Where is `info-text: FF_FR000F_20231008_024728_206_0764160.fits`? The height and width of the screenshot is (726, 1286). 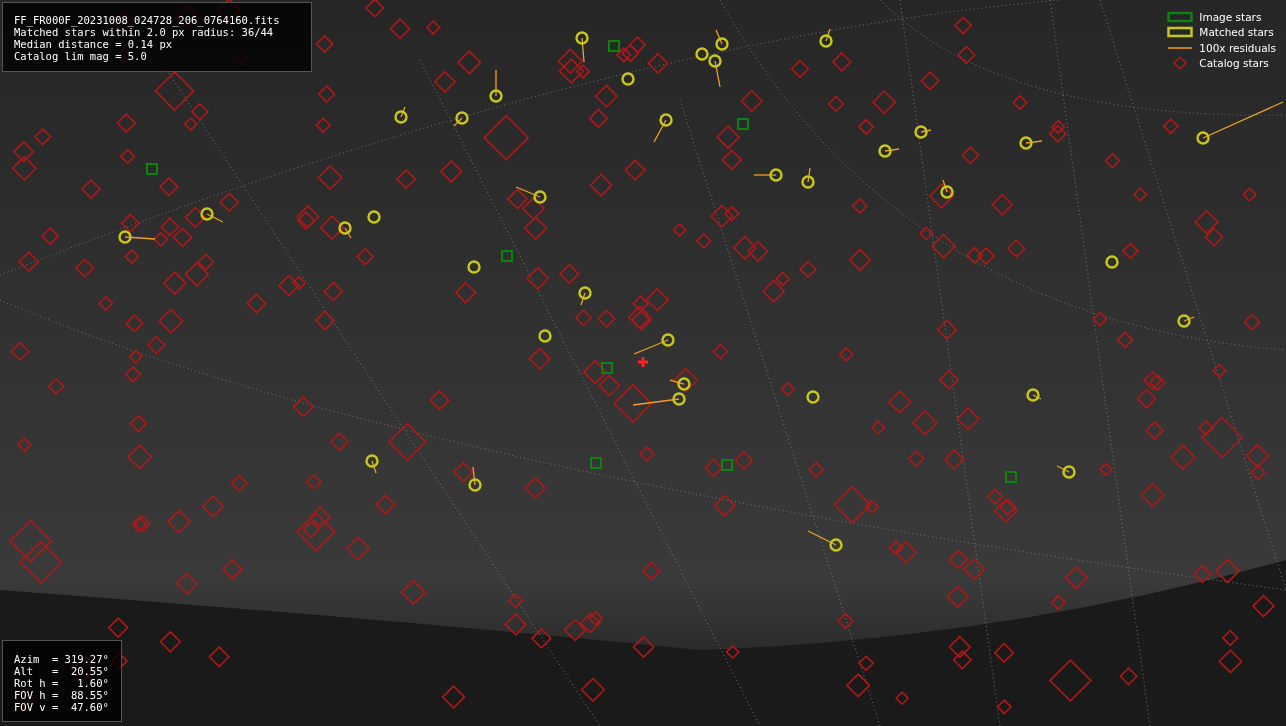 info-text: FF_FR000F_20231008_024728_206_0764160.fits is located at coordinates (147, 20).